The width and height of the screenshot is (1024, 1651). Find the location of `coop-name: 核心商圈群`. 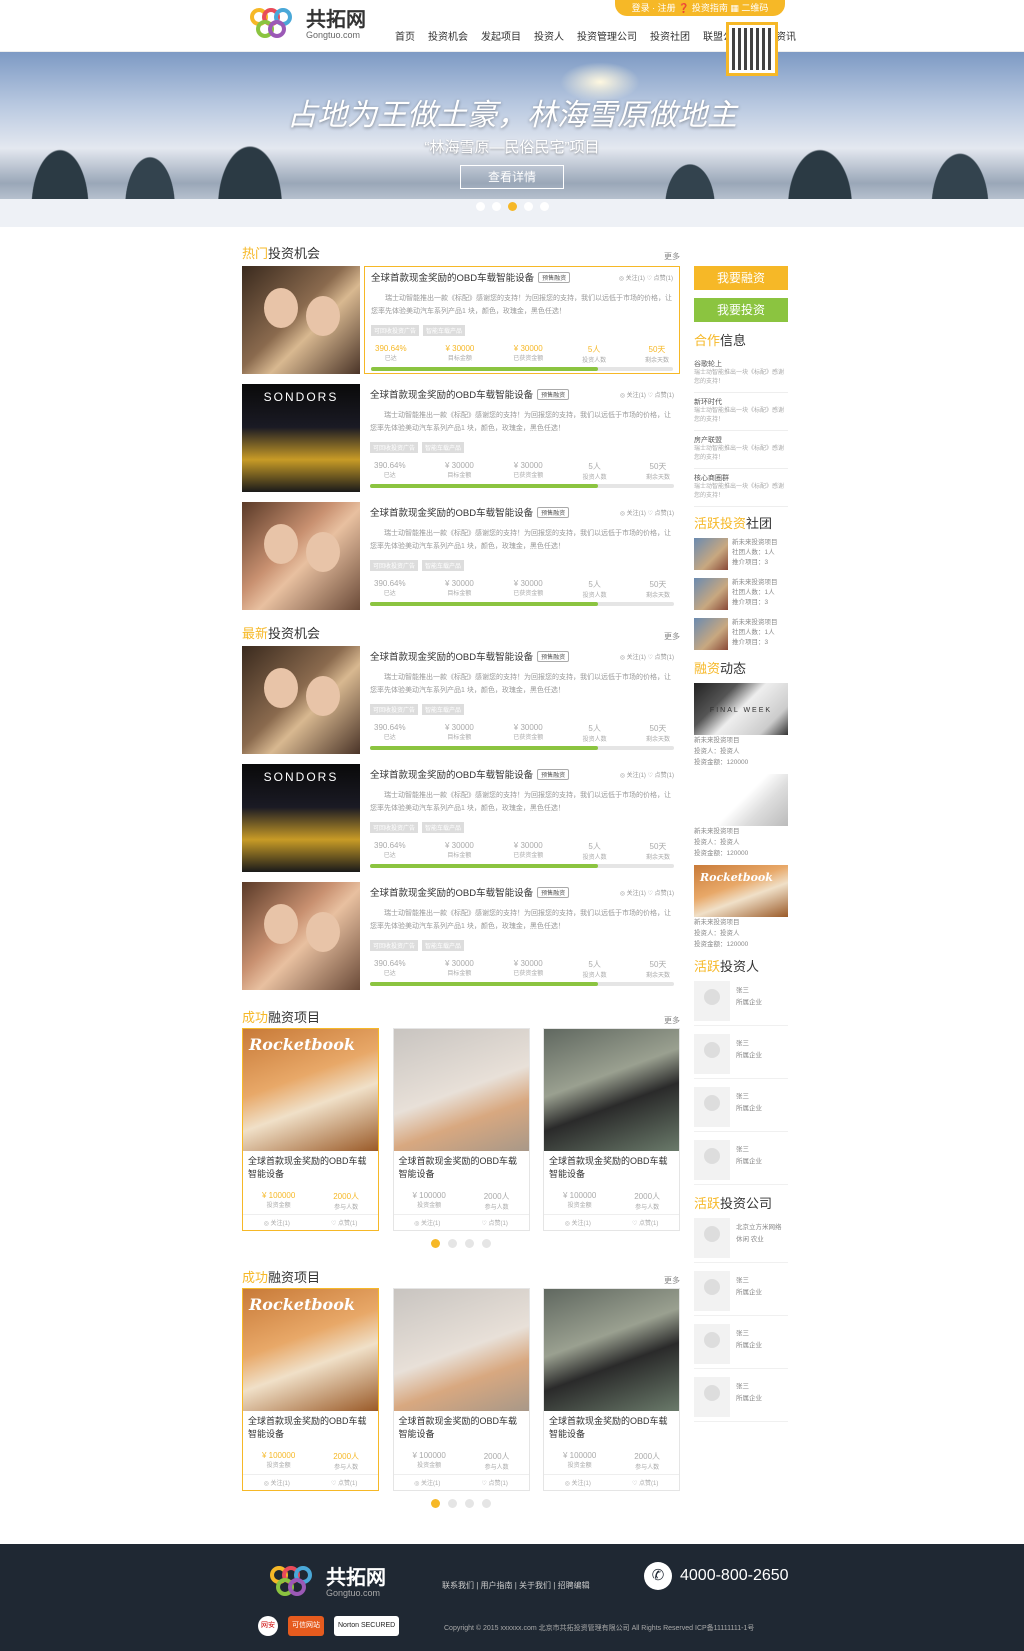

coop-name: 核心商圈群 is located at coordinates (741, 478).